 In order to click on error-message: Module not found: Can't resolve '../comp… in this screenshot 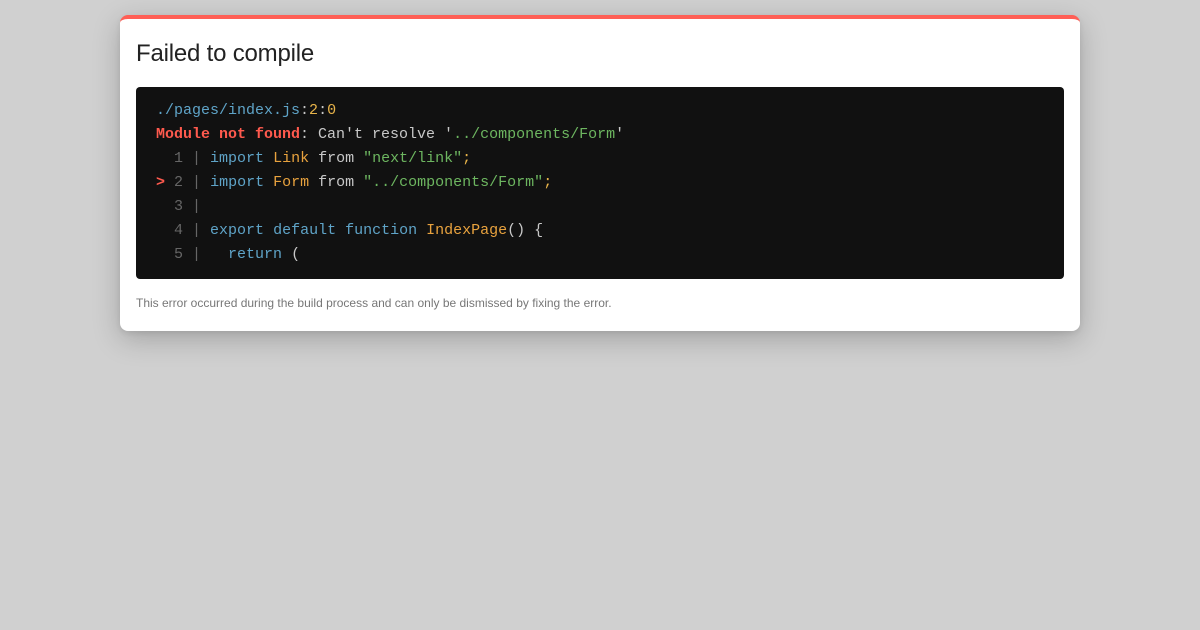, I will do `click(600, 135)`.